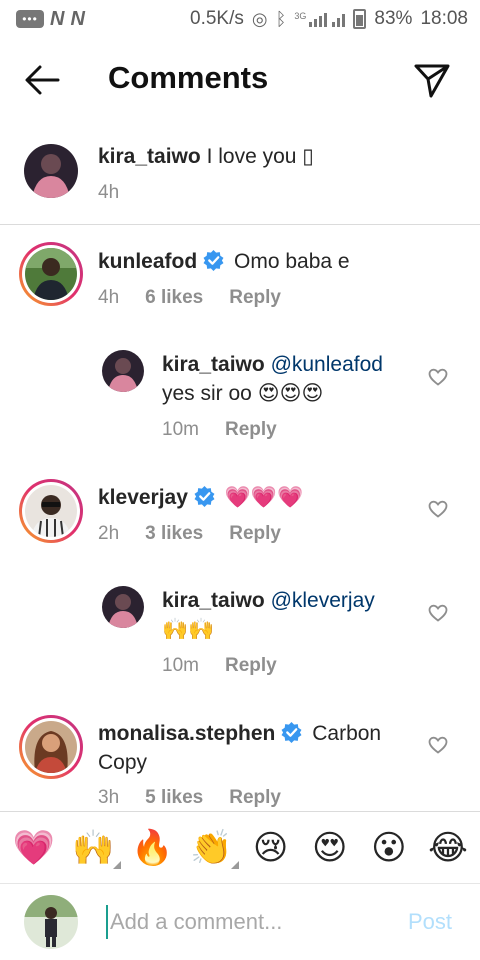 The width and height of the screenshot is (480, 960). I want to click on clock: 18:08, so click(444, 18).